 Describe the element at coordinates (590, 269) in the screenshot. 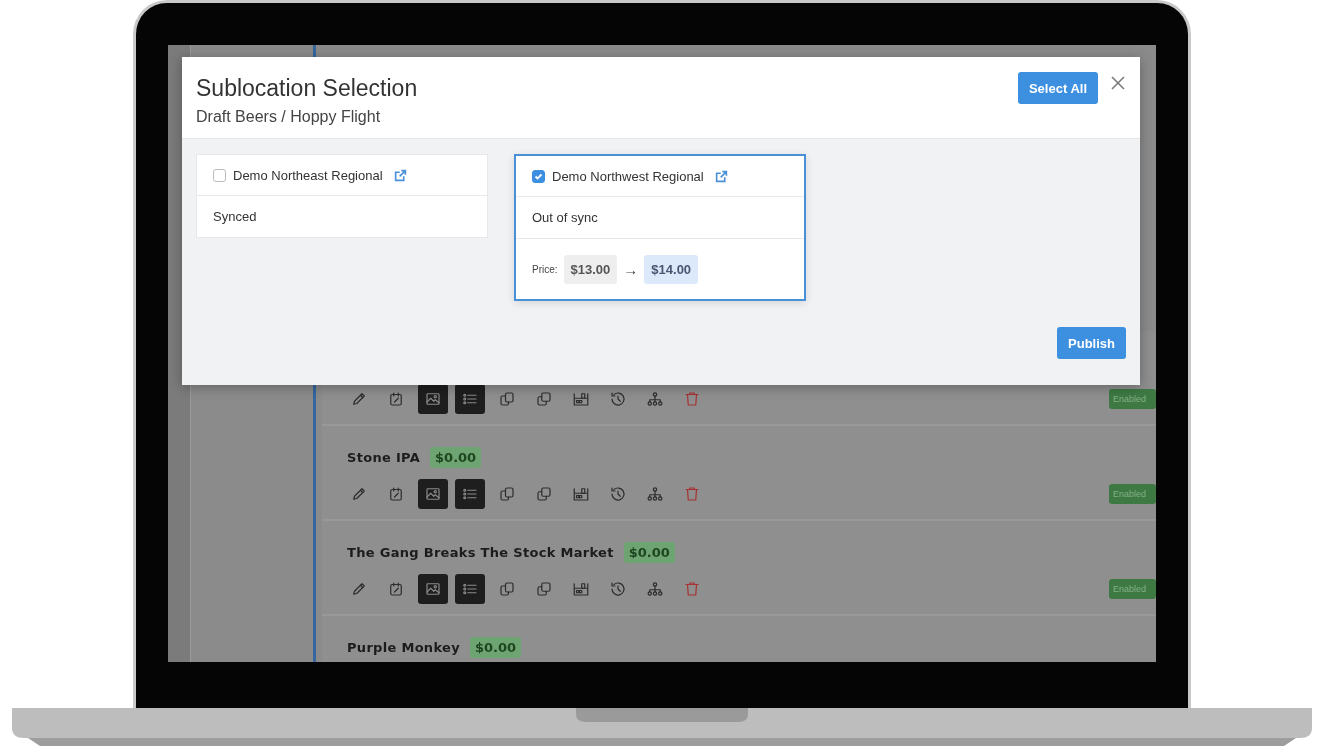

I see `old-price: $13.00` at that location.